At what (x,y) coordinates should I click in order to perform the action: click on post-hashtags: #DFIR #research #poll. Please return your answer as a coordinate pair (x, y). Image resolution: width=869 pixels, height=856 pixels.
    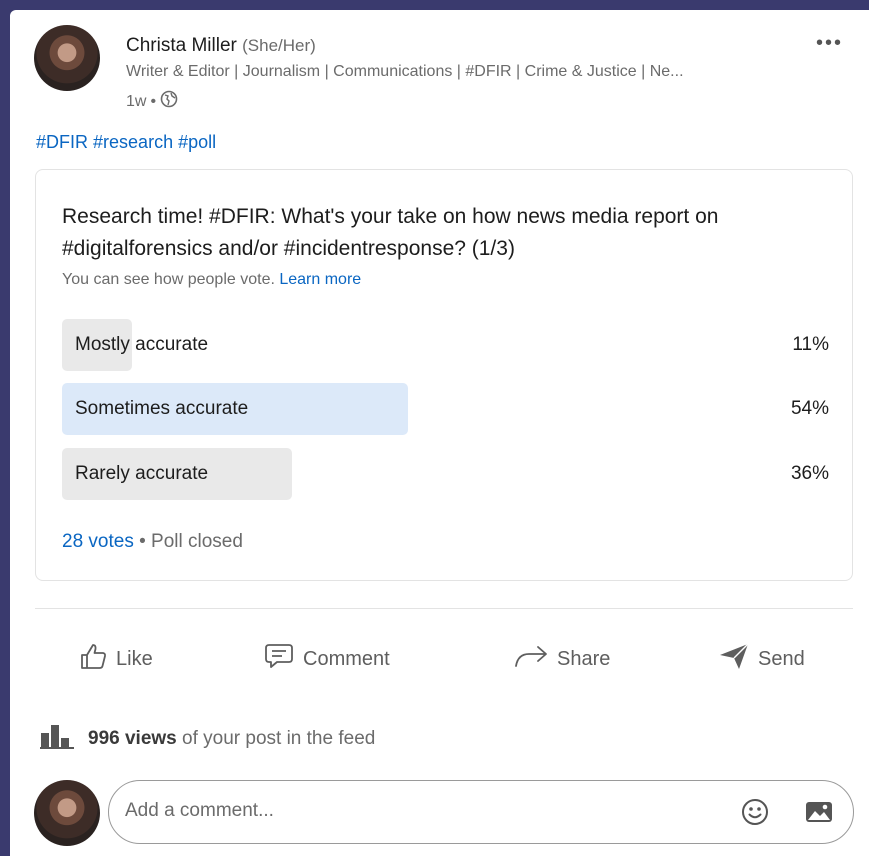
    Looking at the image, I should click on (126, 142).